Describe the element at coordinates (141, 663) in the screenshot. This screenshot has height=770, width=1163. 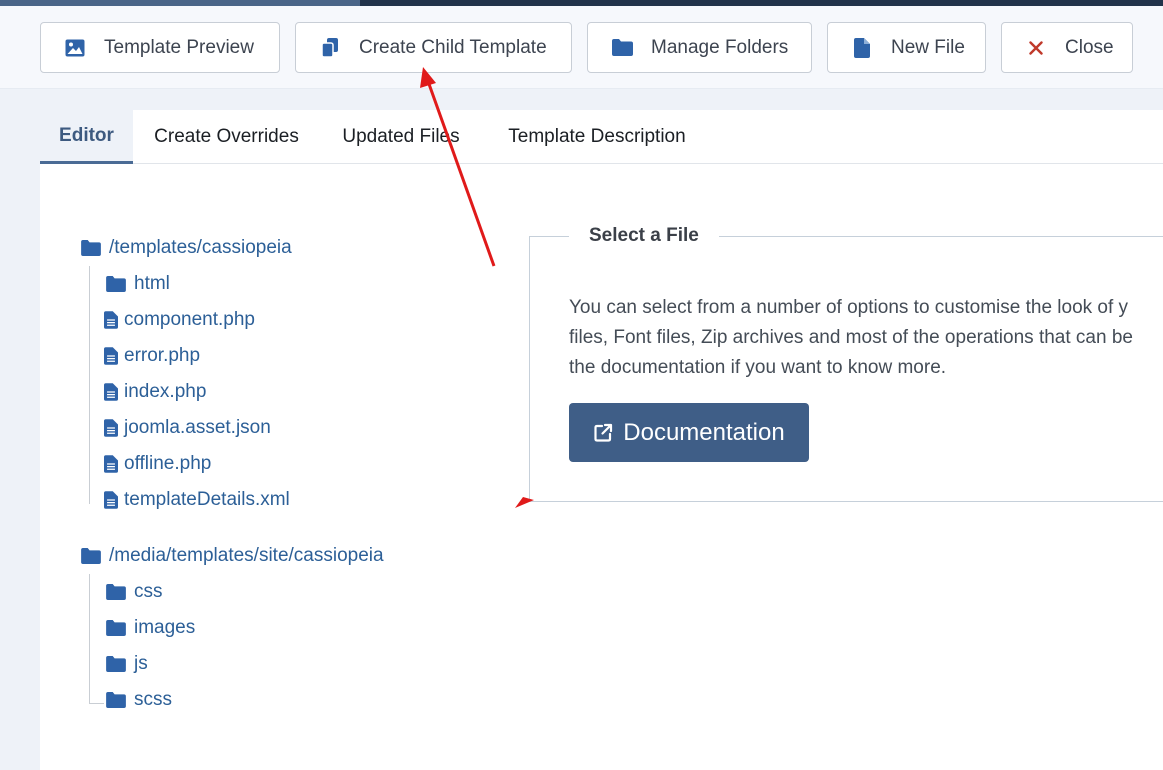
I see `tree-folder-label: js` at that location.